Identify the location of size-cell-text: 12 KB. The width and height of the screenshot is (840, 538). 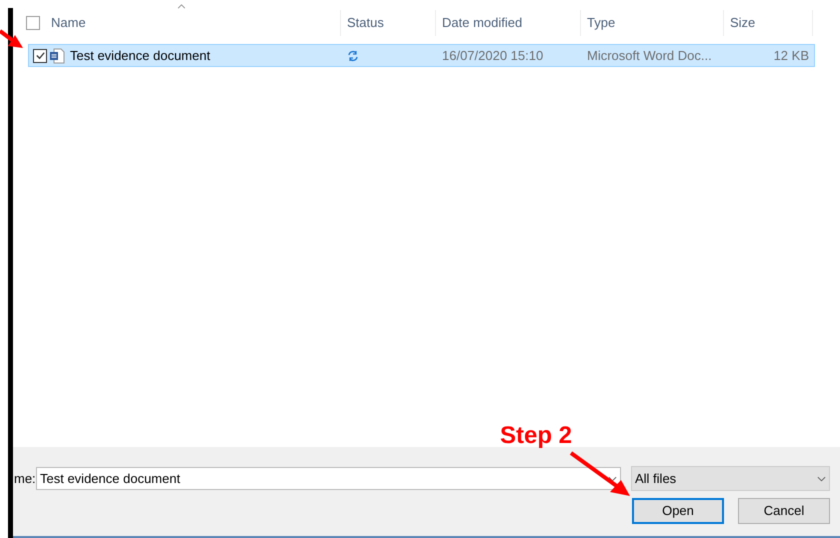
(791, 55).